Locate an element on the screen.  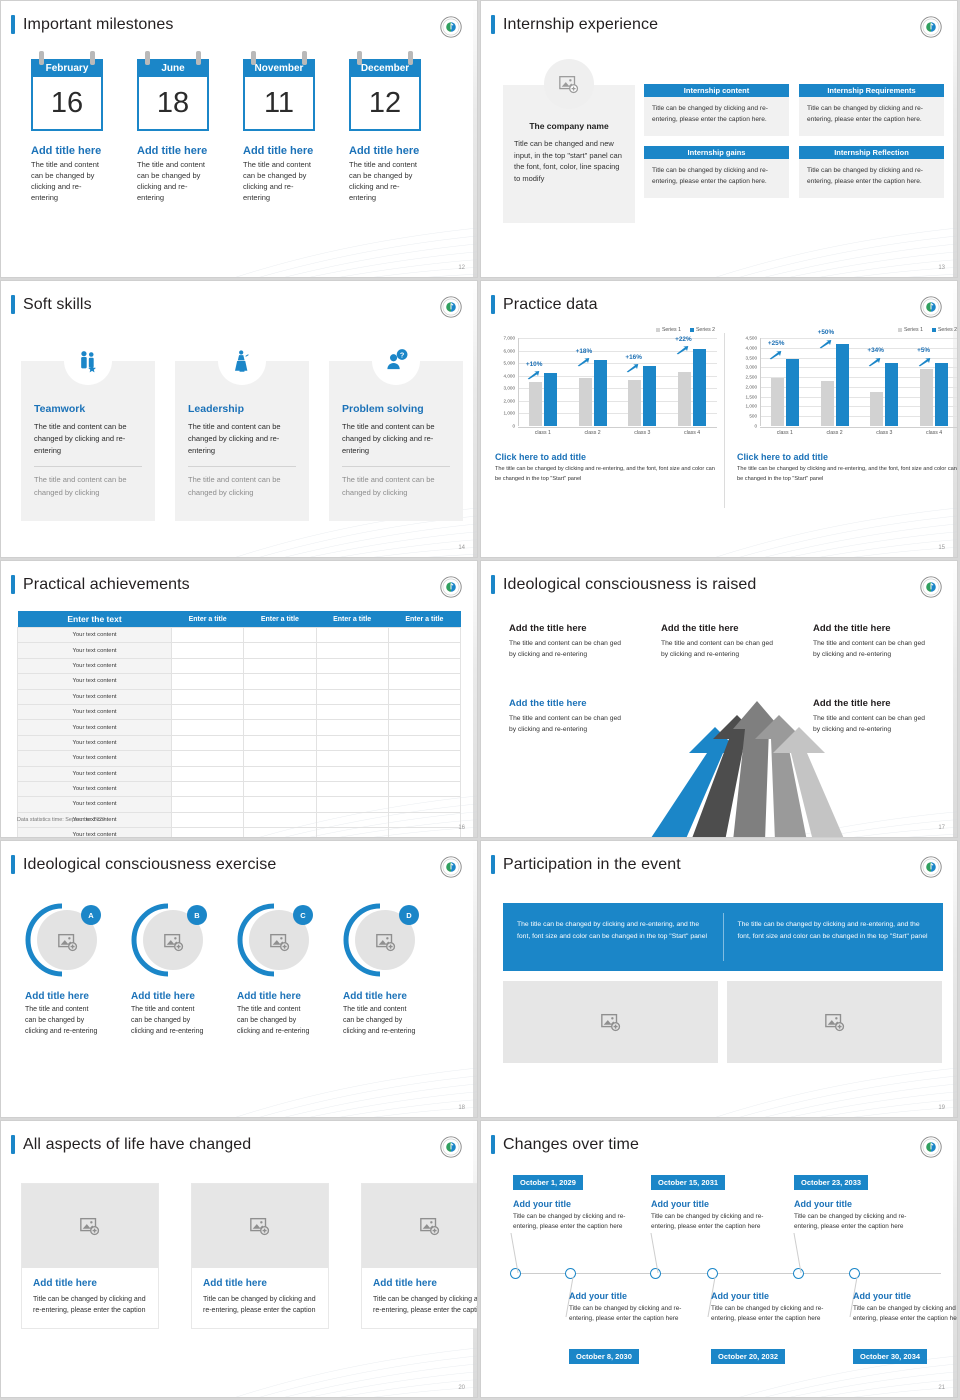
cell-heading: Internship gains is located at coordinates (716, 152).